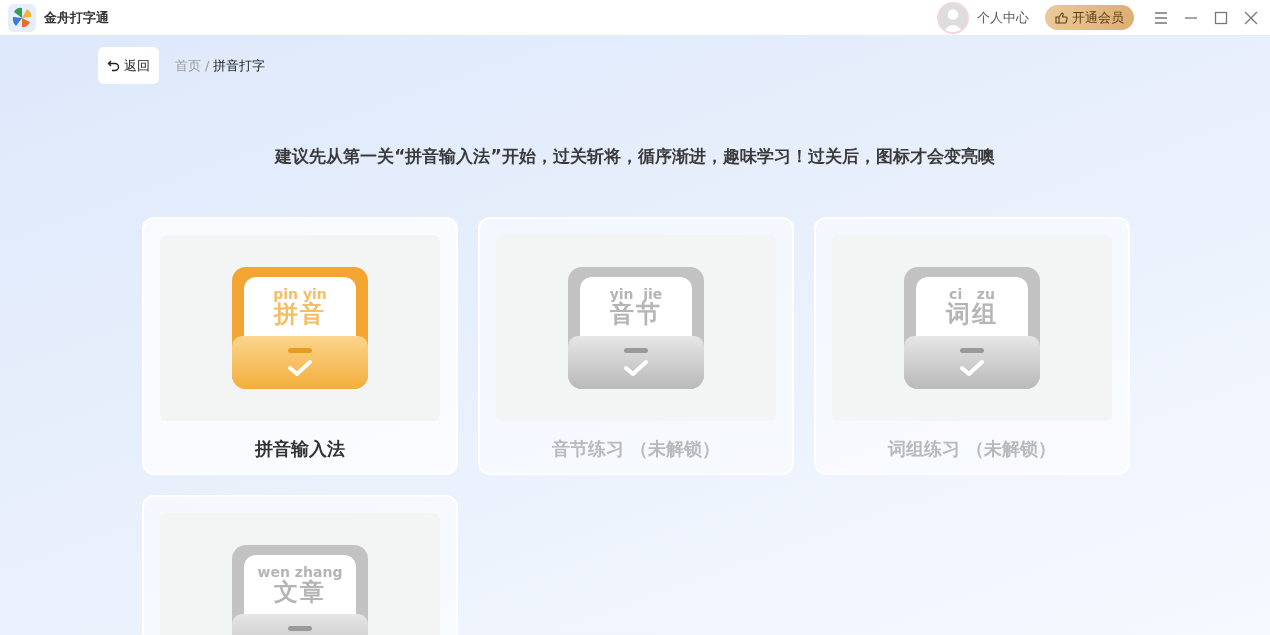  What do you see at coordinates (636, 448) in the screenshot?
I see `level-title: 音节练习 （未解锁）` at bounding box center [636, 448].